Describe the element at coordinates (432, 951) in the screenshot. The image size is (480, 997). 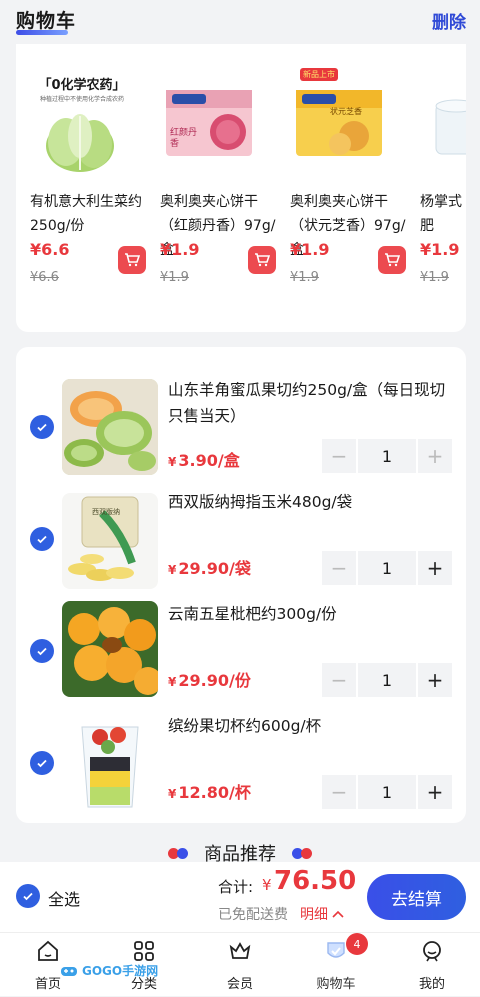
I see `profile-icon` at that location.